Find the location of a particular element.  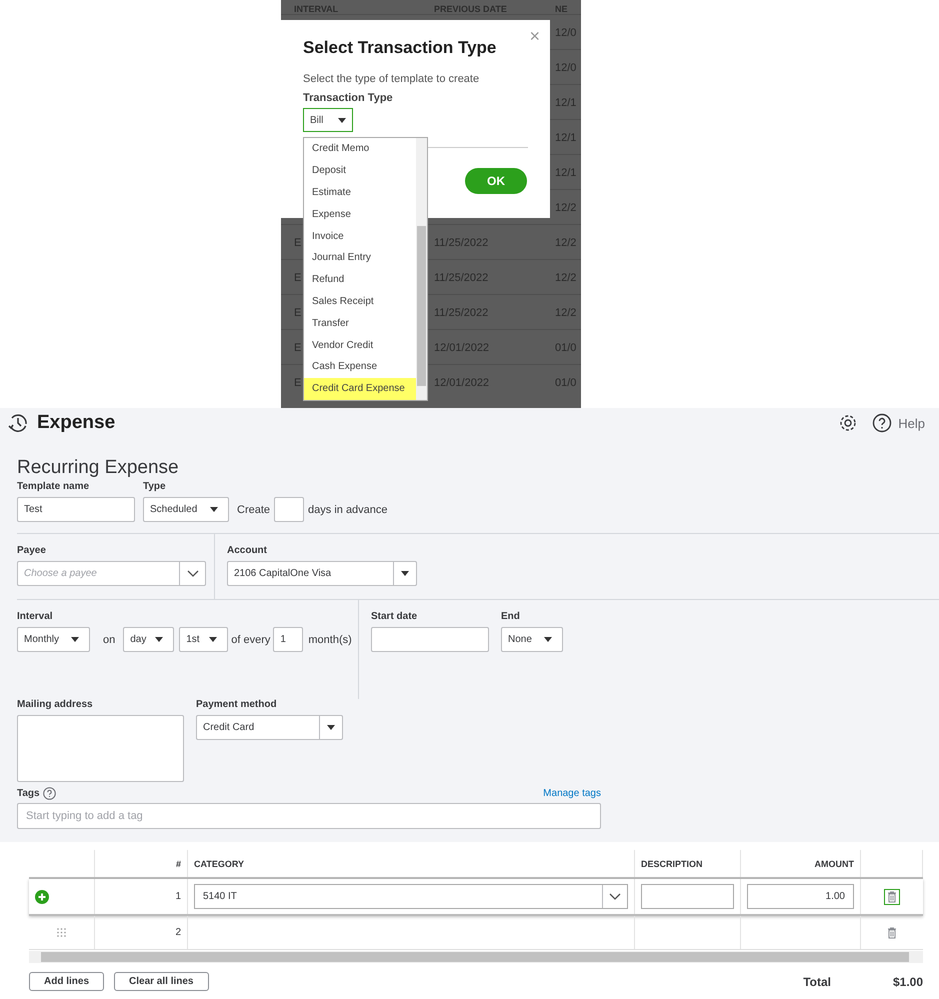

dropdown-option: Invoice is located at coordinates (360, 236).